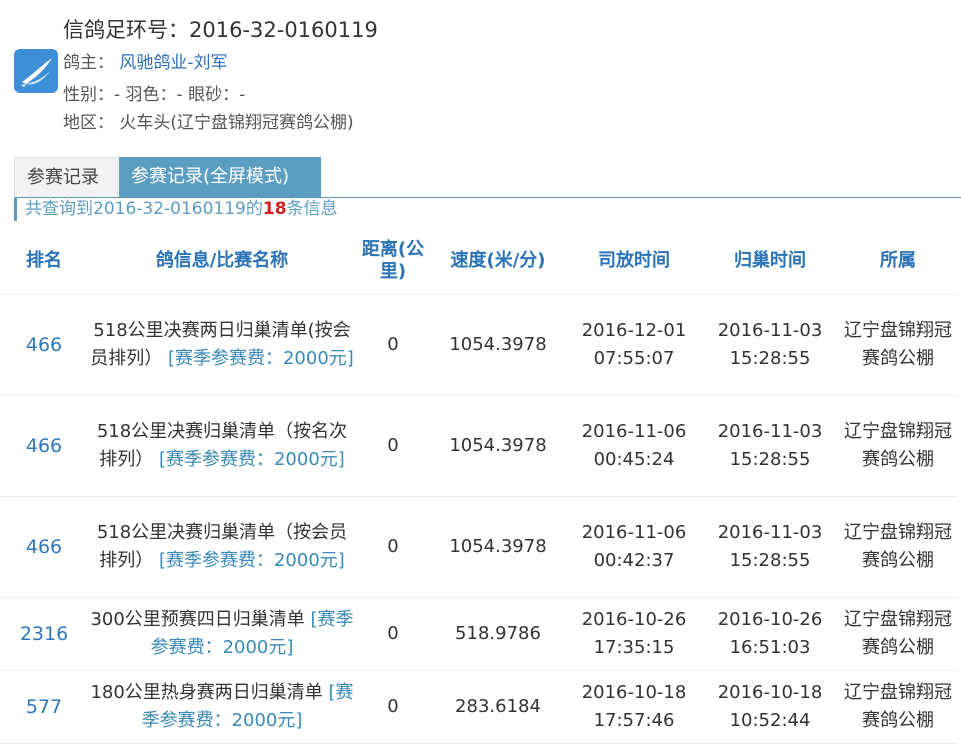 The width and height of the screenshot is (961, 746). What do you see at coordinates (154, 95) in the screenshot?
I see `attributes-line: 性别：- 羽色：- 眼砂：-` at bounding box center [154, 95].